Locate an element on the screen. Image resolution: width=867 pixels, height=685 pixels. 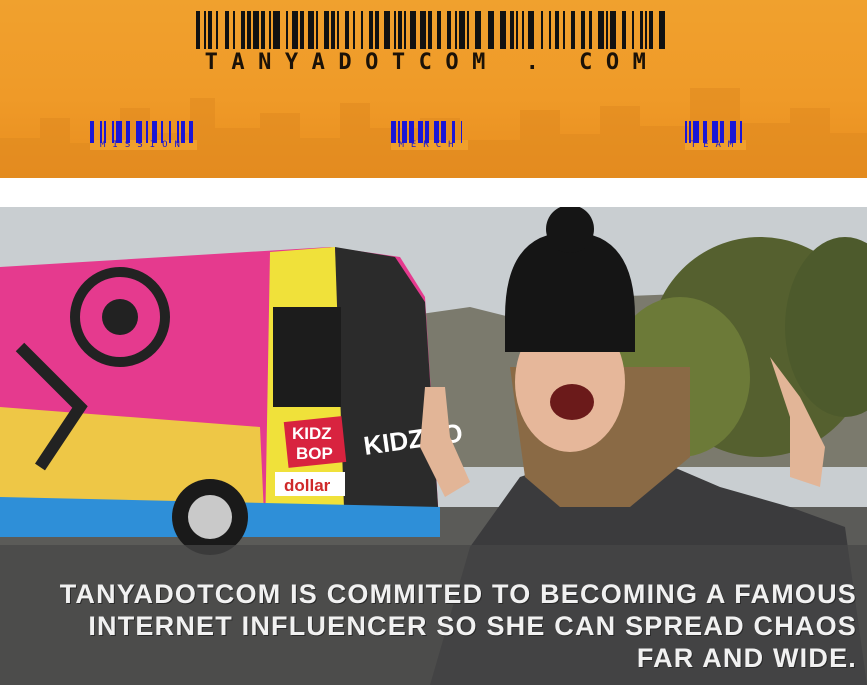
barcode-logo-icon is located at coordinates (432, 30).